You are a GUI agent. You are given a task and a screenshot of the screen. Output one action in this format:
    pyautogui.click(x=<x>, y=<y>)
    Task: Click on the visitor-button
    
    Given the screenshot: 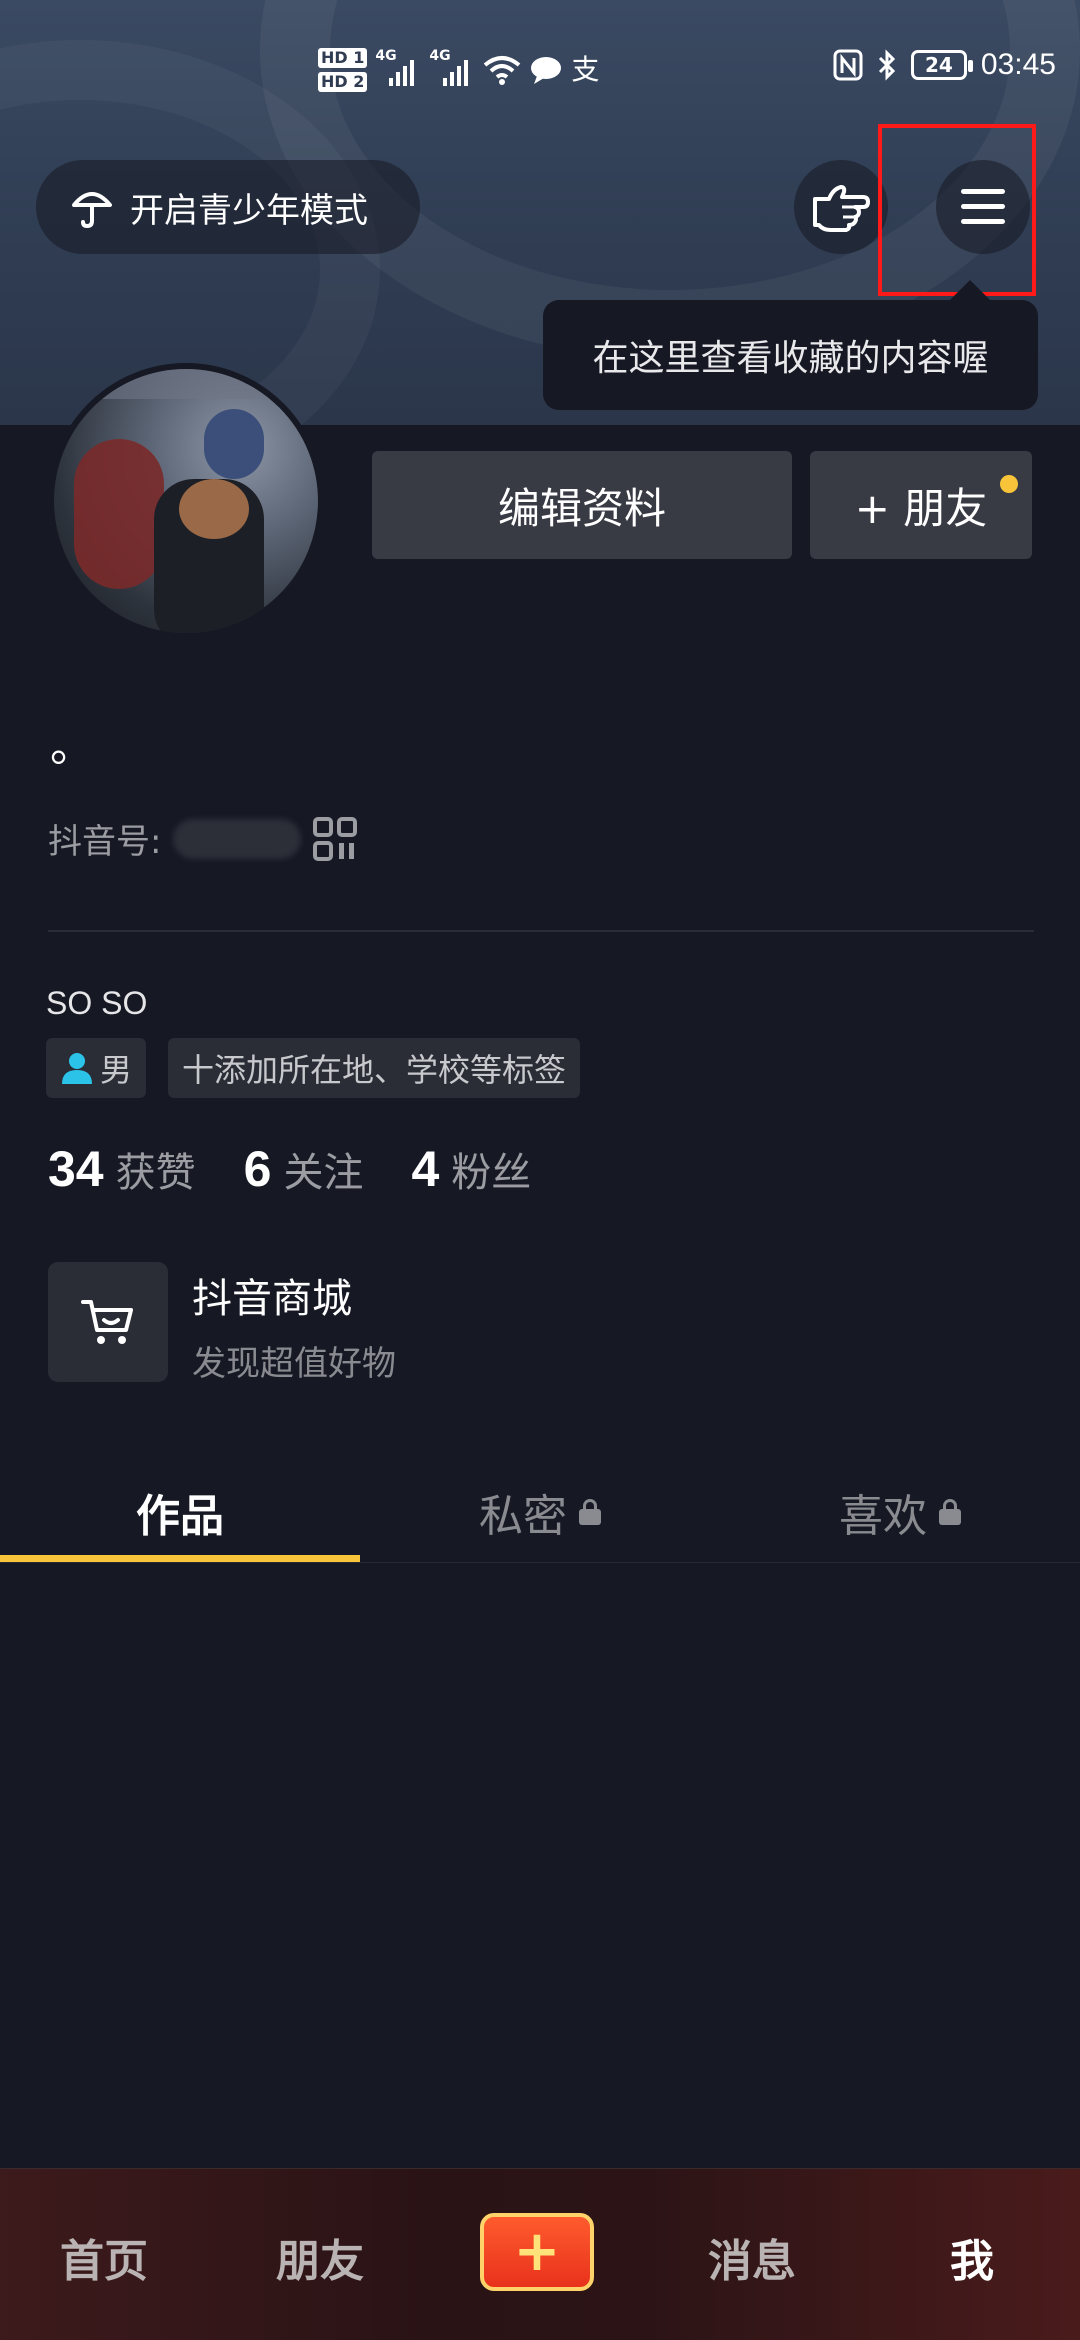 What is the action you would take?
    pyautogui.click(x=841, y=207)
    